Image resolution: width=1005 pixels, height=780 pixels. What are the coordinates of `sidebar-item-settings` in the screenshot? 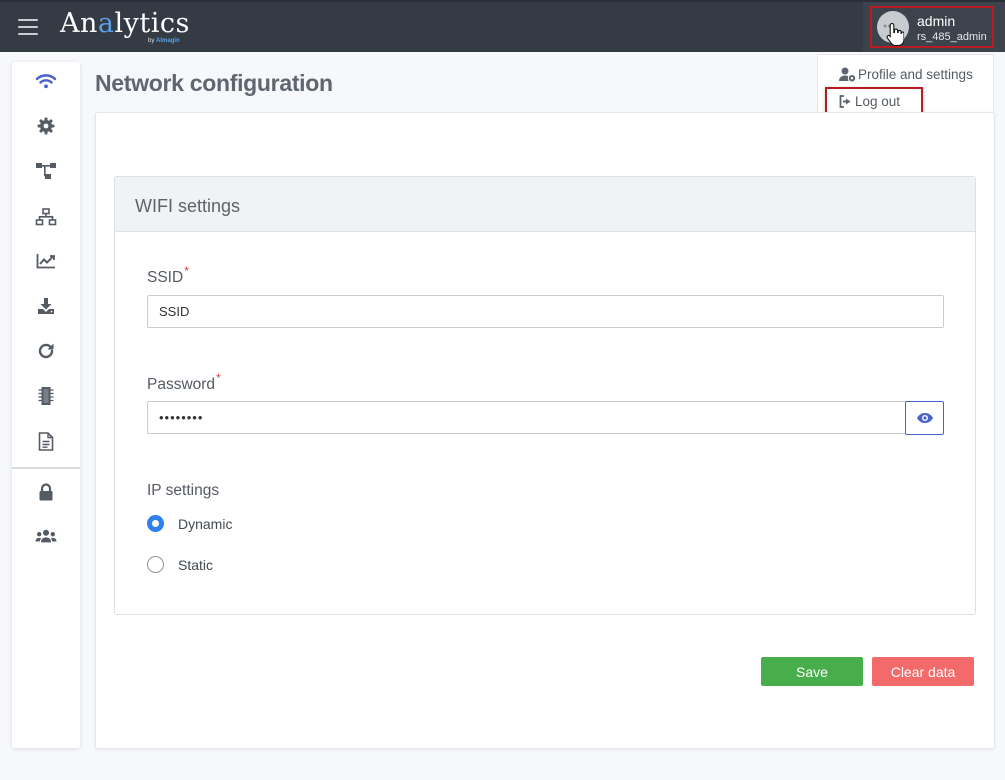 It's located at (46, 126).